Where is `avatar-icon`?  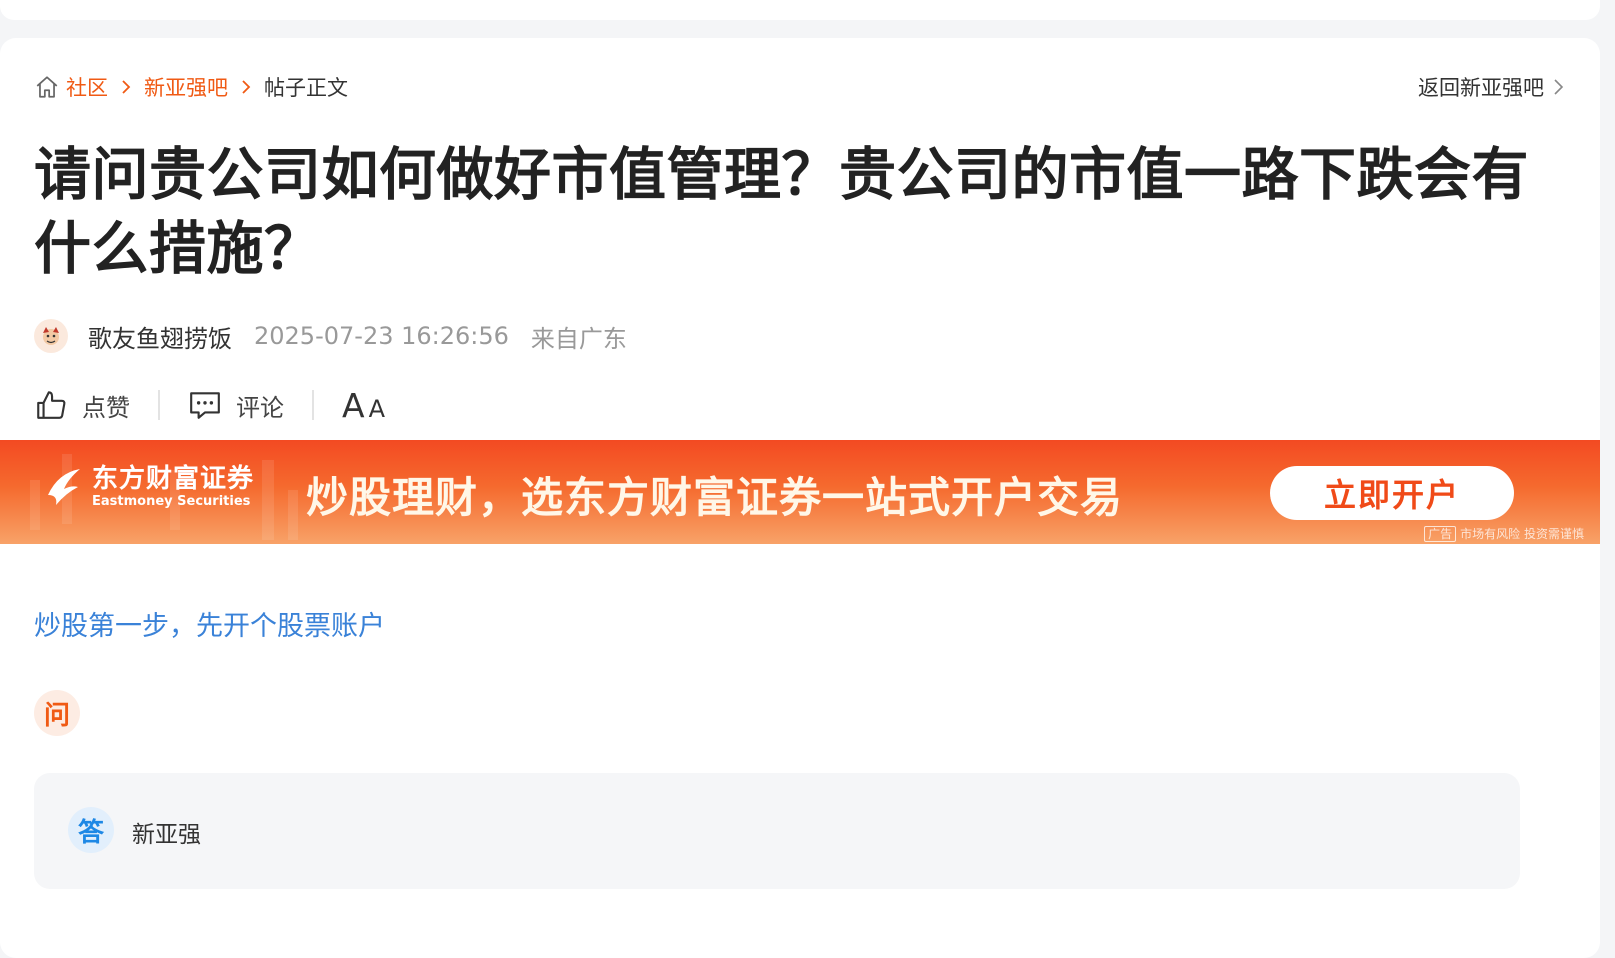 avatar-icon is located at coordinates (51, 336).